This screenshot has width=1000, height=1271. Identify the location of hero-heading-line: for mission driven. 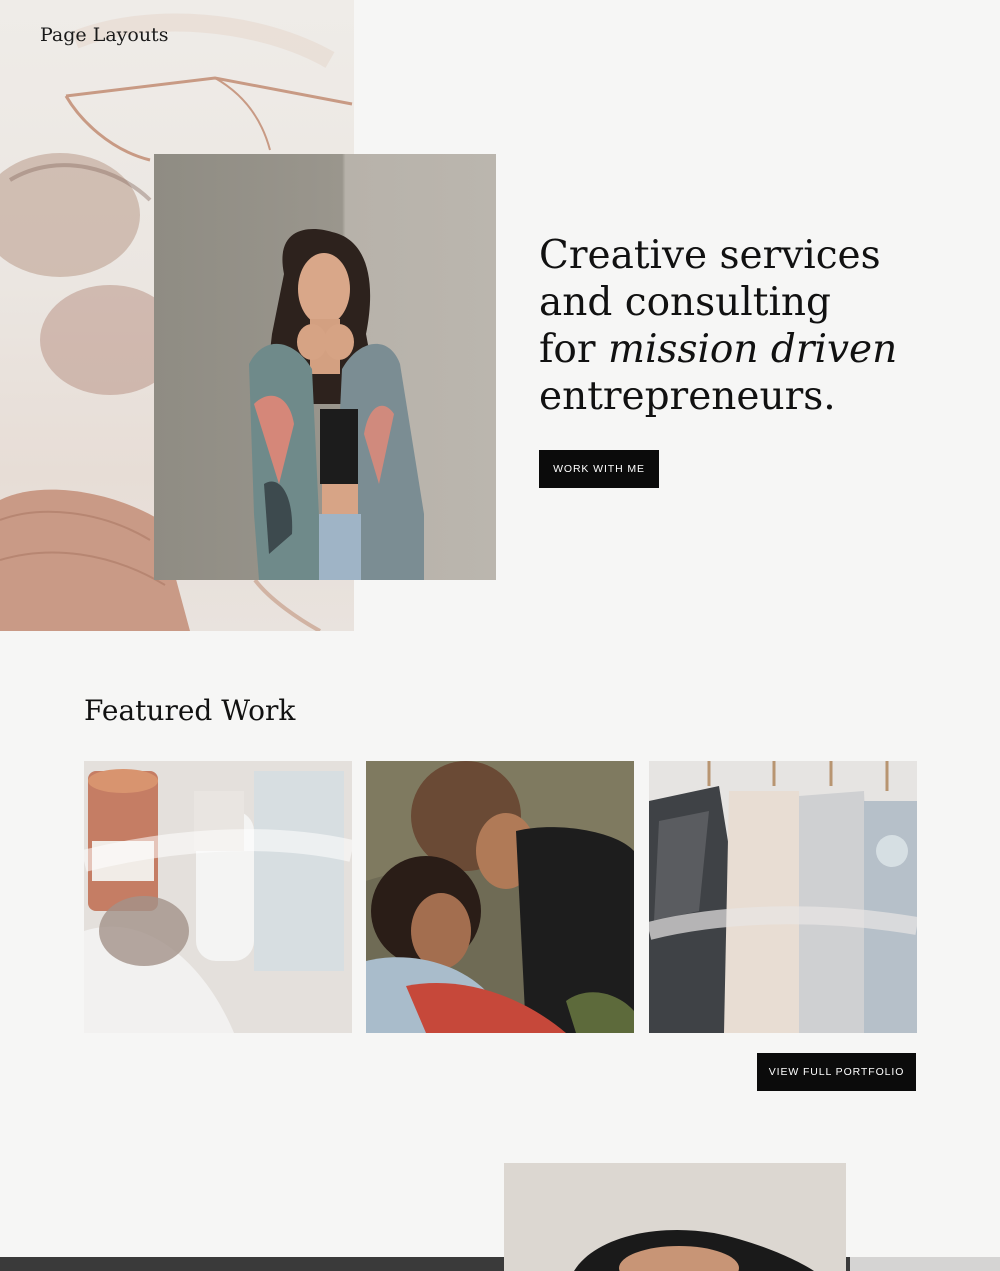
(759, 349).